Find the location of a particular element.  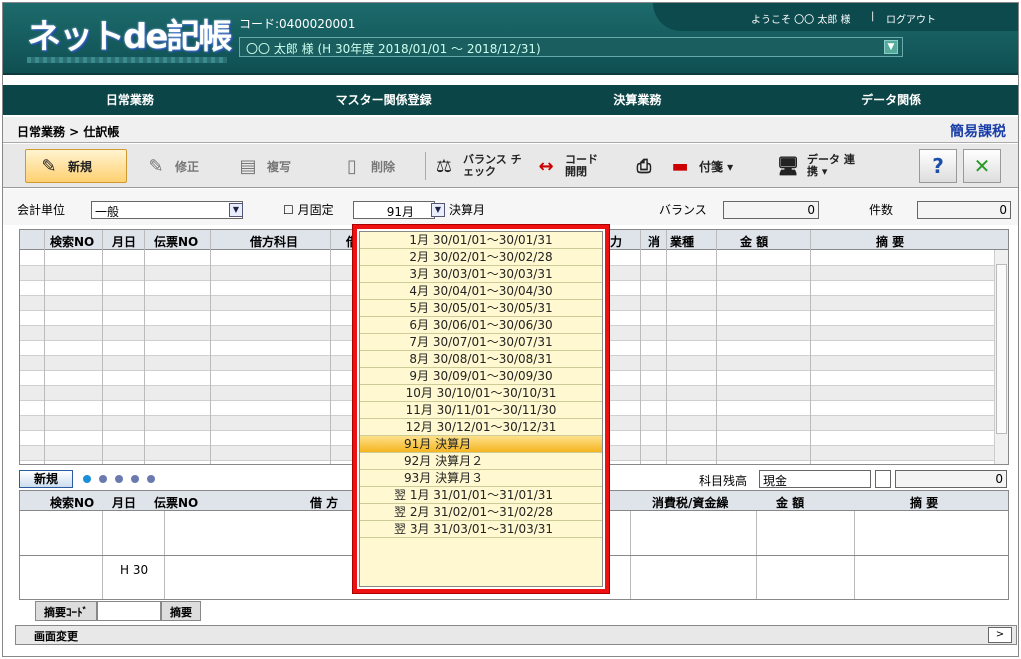

tag-icon: ▬ is located at coordinates (680, 166).